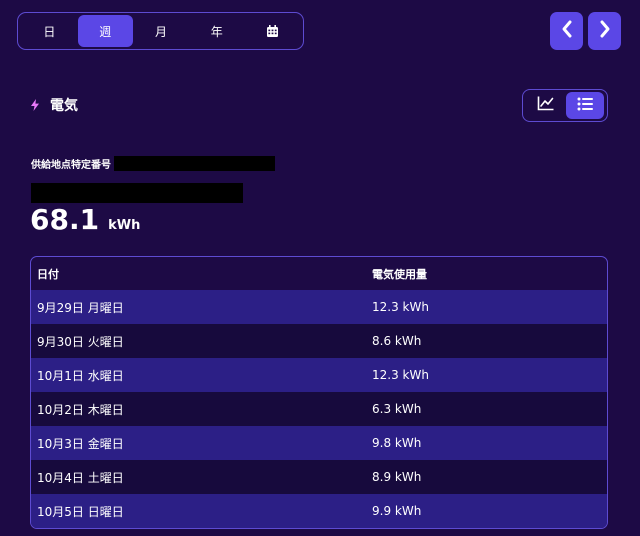  I want to click on usage-column-header: 電気使用量, so click(399, 274).